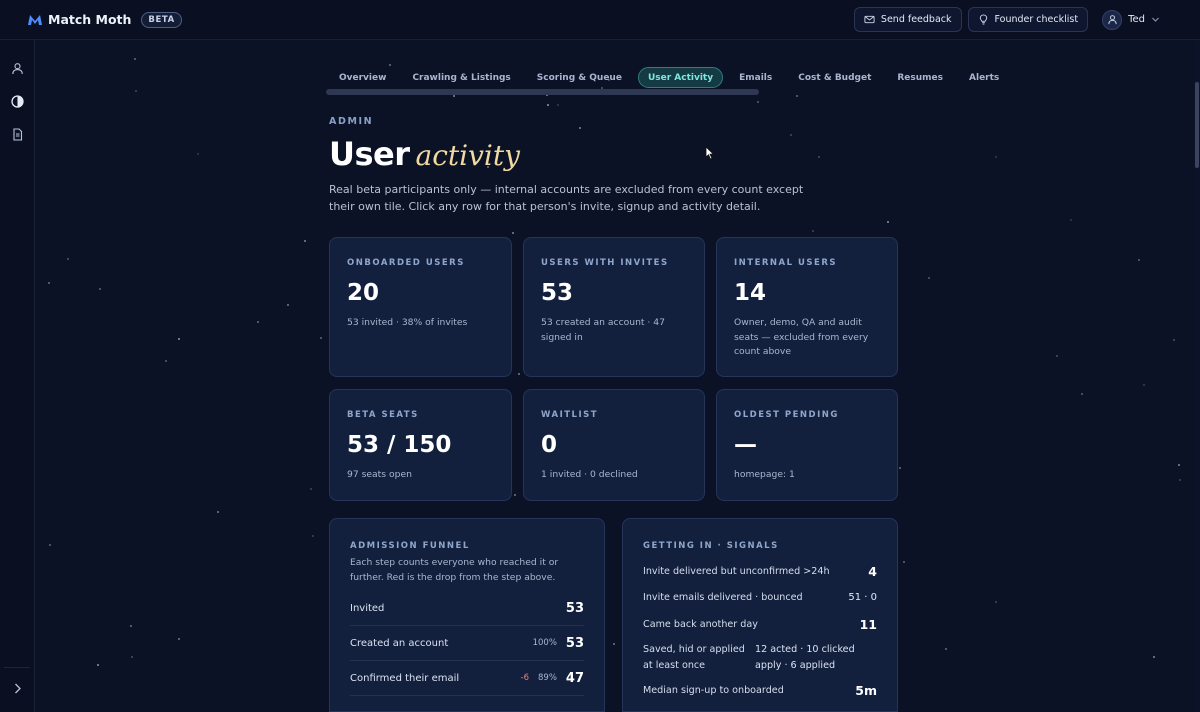 This screenshot has width=1200, height=712. What do you see at coordinates (17, 667) in the screenshot?
I see `sidebar-divider` at bounding box center [17, 667].